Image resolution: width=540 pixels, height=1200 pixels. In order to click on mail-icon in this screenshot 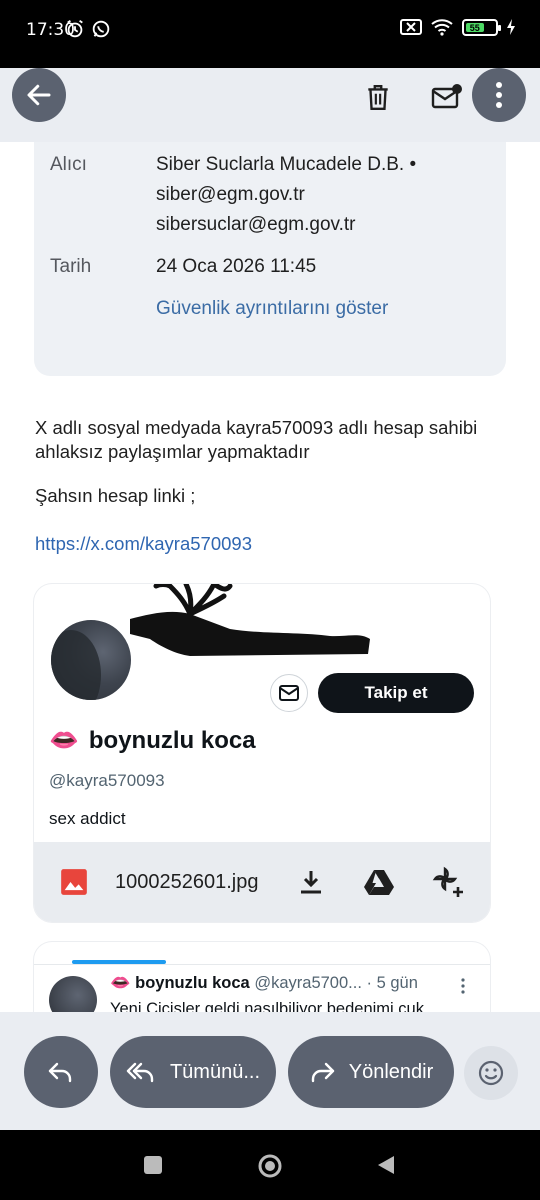, I will do `click(289, 693)`.